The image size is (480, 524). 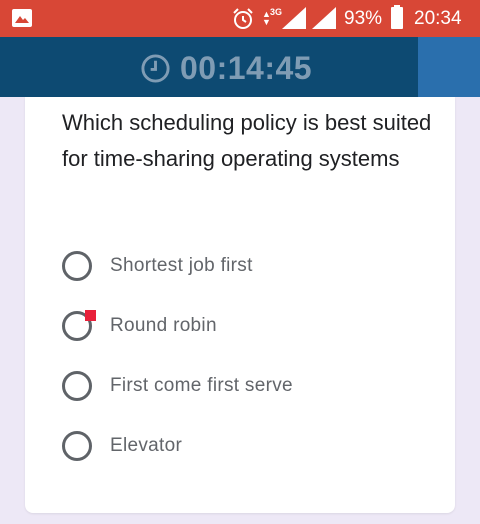 I want to click on timer-bar: 00:14:45, so click(x=240, y=67).